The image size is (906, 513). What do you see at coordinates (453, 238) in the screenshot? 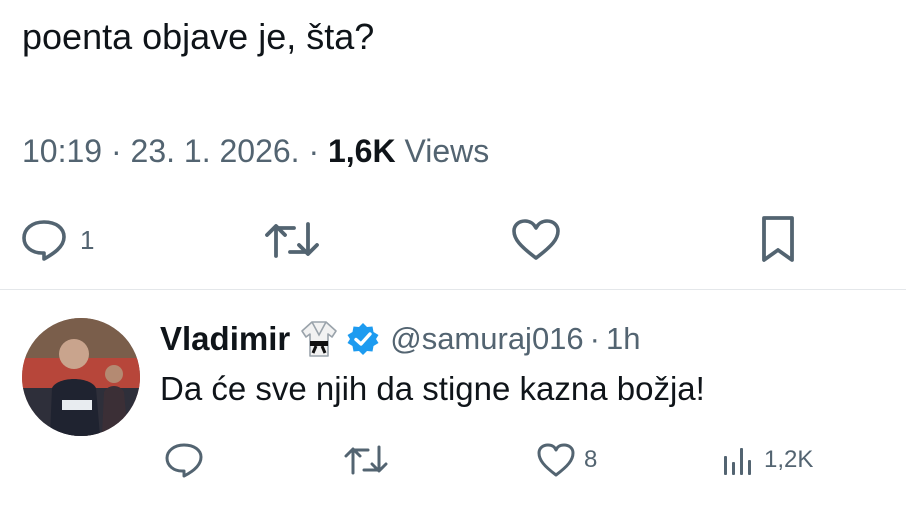
I see `tweet-actions-bar: 1` at bounding box center [453, 238].